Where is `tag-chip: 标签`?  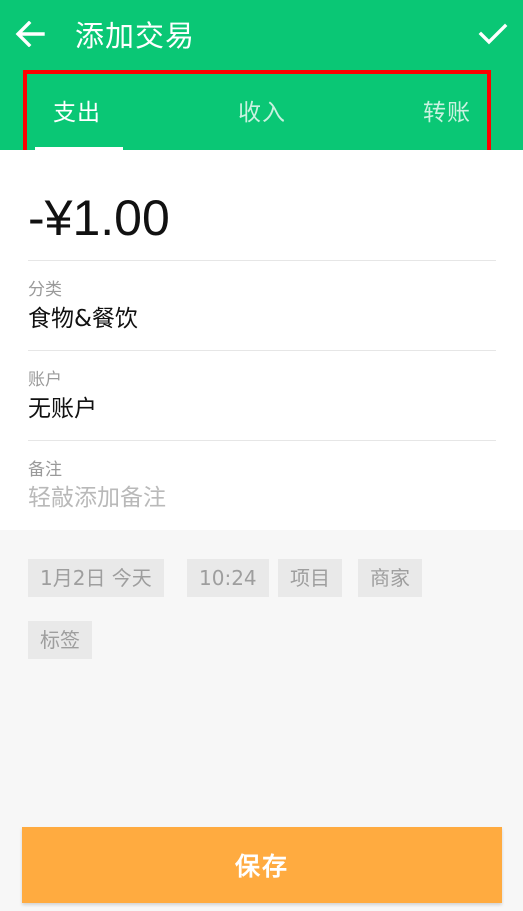 tag-chip: 标签 is located at coordinates (60, 640).